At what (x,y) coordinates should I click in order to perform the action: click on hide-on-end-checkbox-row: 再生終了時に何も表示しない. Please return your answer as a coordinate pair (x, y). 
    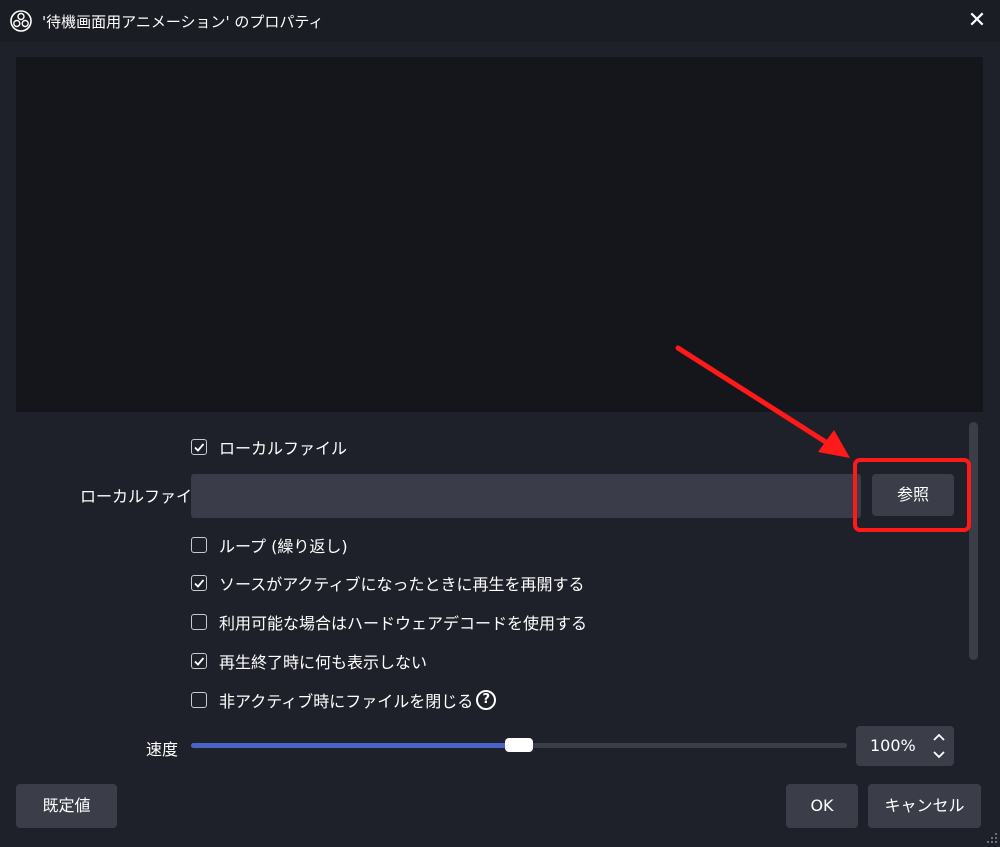
    Looking at the image, I should click on (309, 661).